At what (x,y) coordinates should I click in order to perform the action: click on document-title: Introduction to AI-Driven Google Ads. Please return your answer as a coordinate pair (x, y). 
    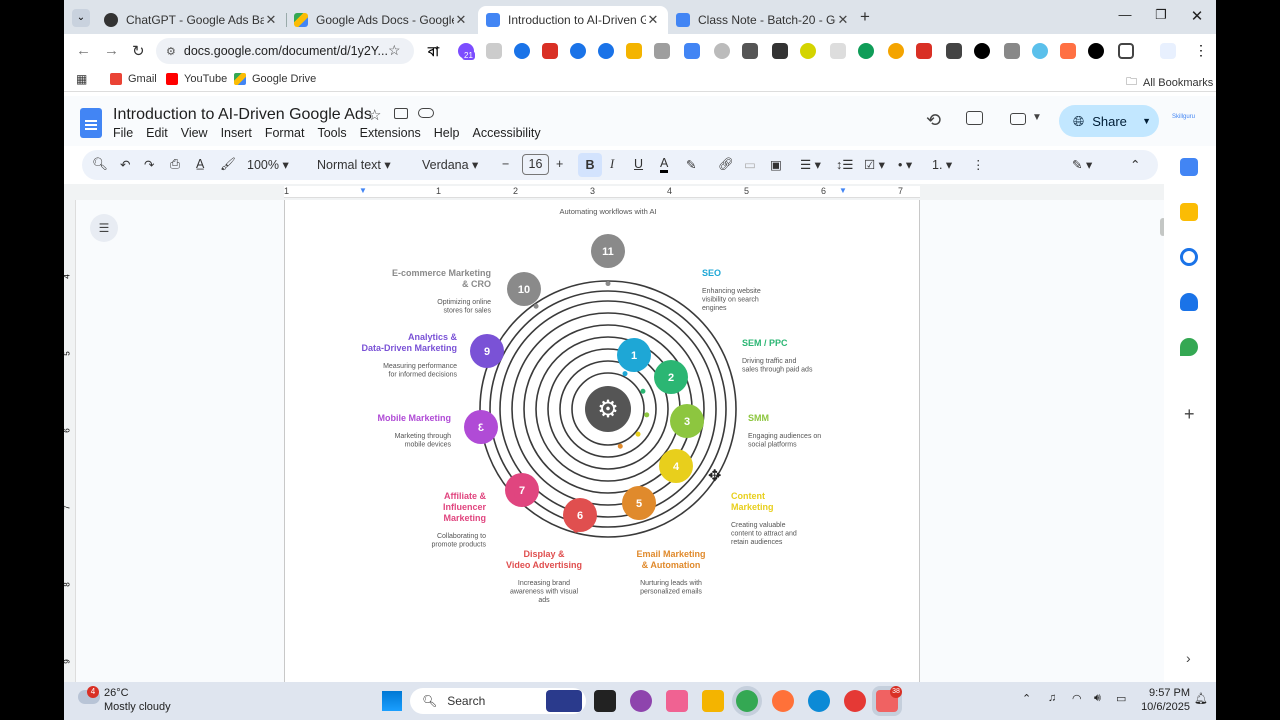
    Looking at the image, I should click on (242, 115).